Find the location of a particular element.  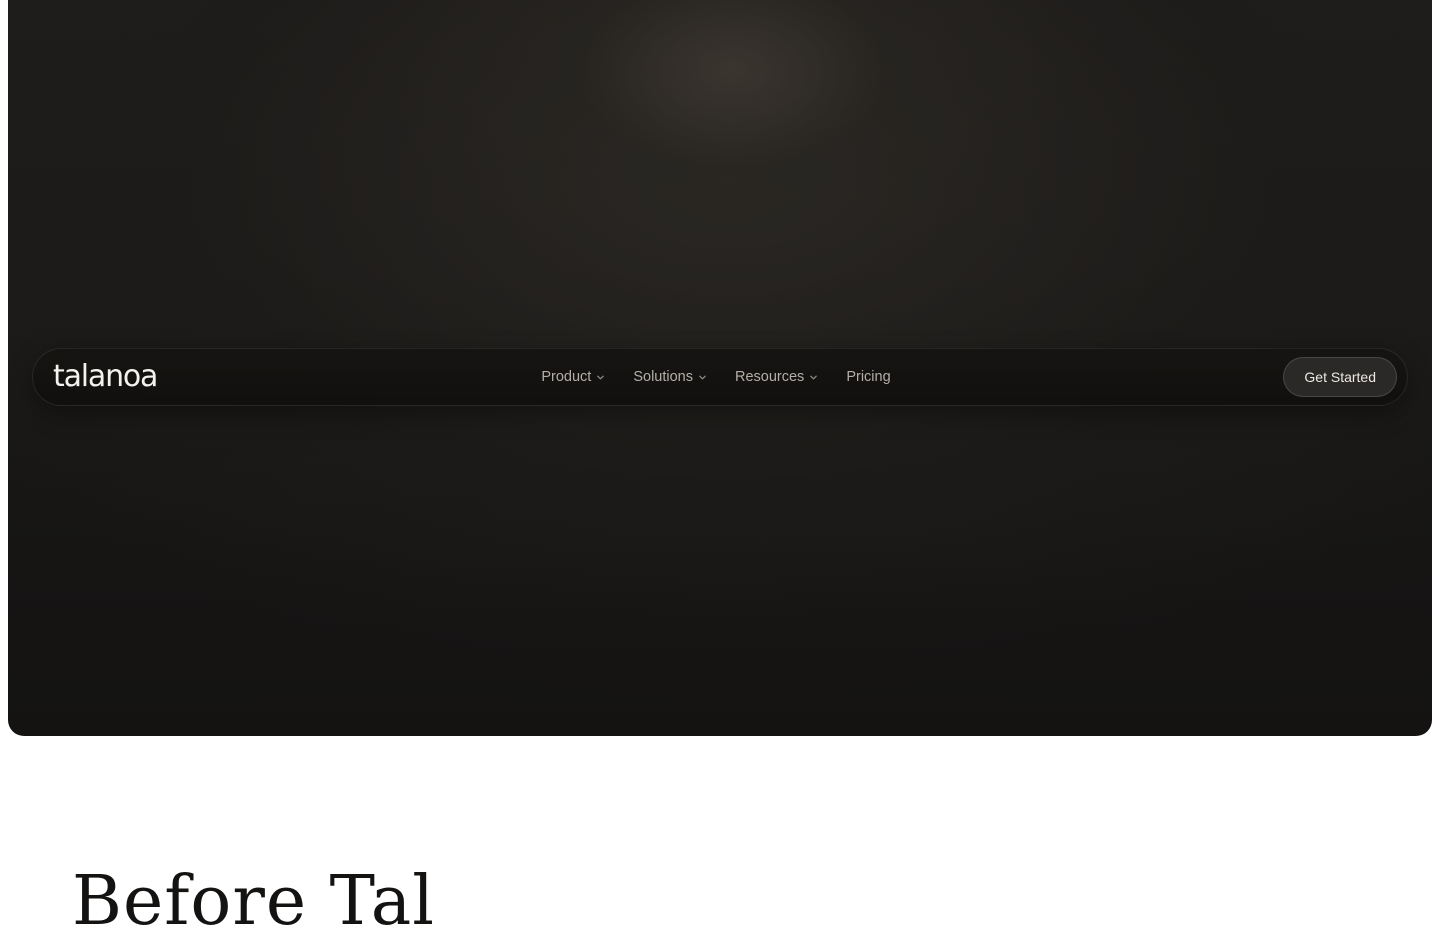

nav-item-label: Product is located at coordinates (566, 377).